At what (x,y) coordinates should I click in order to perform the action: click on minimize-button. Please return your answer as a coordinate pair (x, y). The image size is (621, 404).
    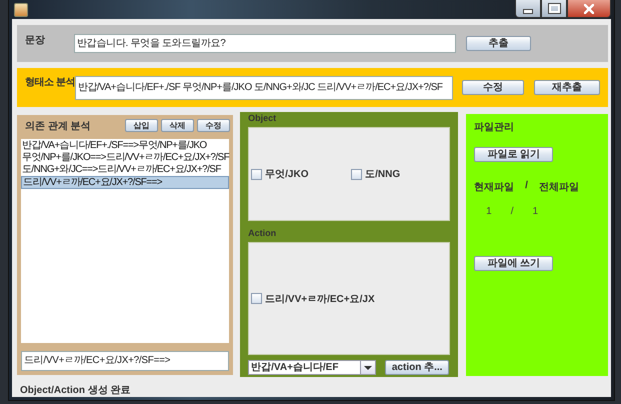
    Looking at the image, I should click on (528, 9).